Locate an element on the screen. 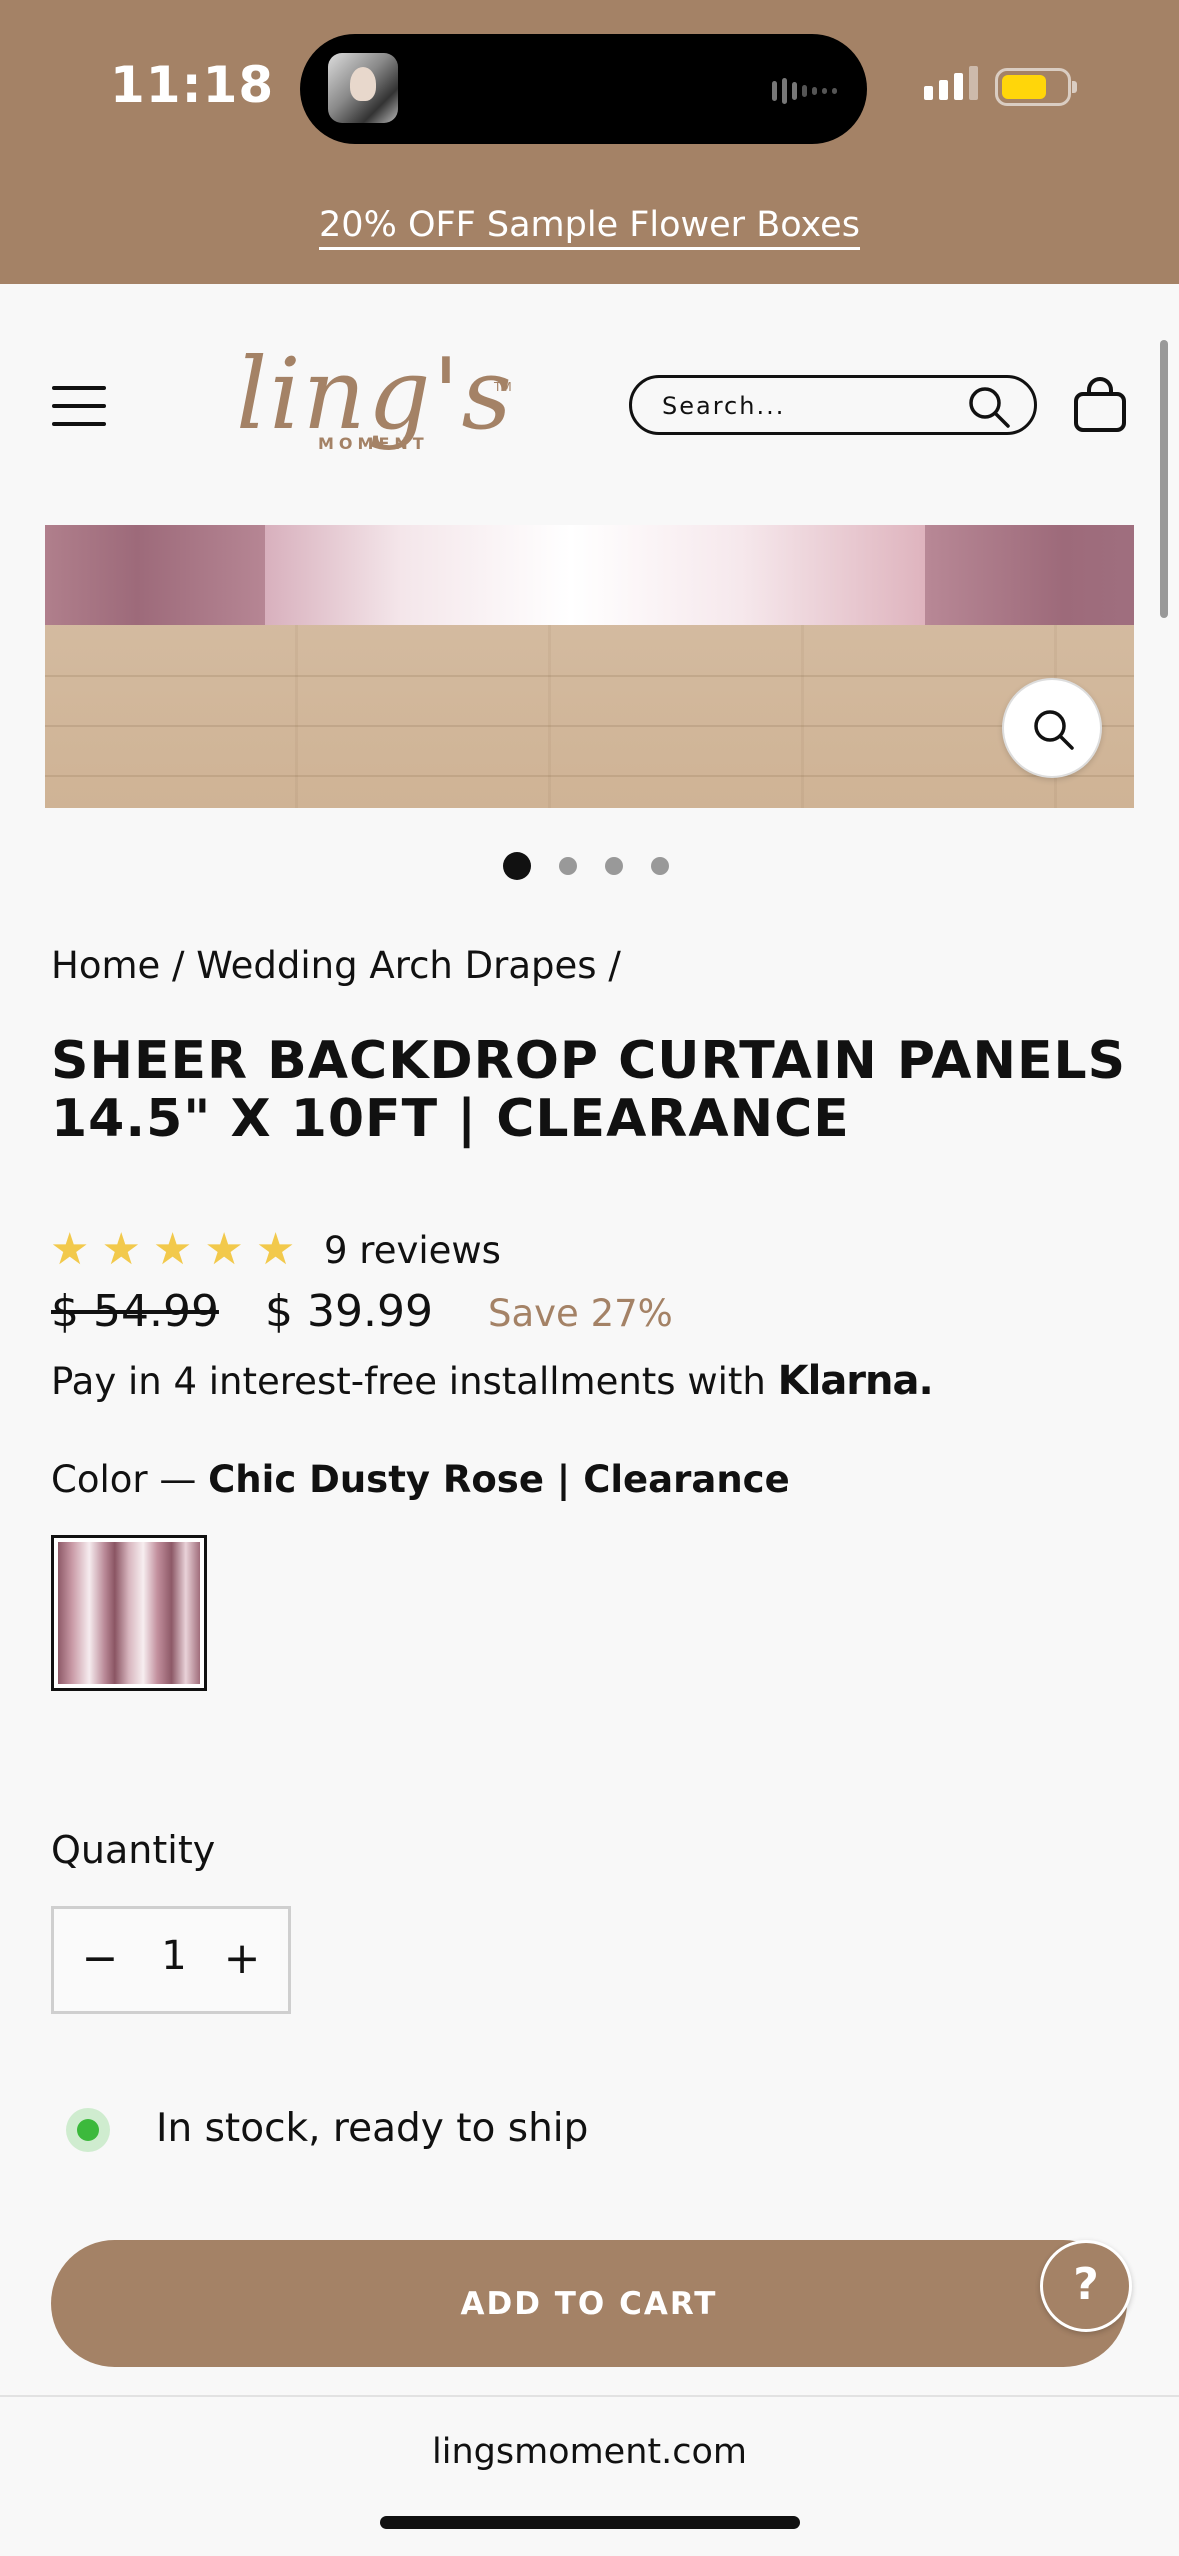 The width and height of the screenshot is (1179, 2556). shopping-bag-icon is located at coordinates (1100, 405).